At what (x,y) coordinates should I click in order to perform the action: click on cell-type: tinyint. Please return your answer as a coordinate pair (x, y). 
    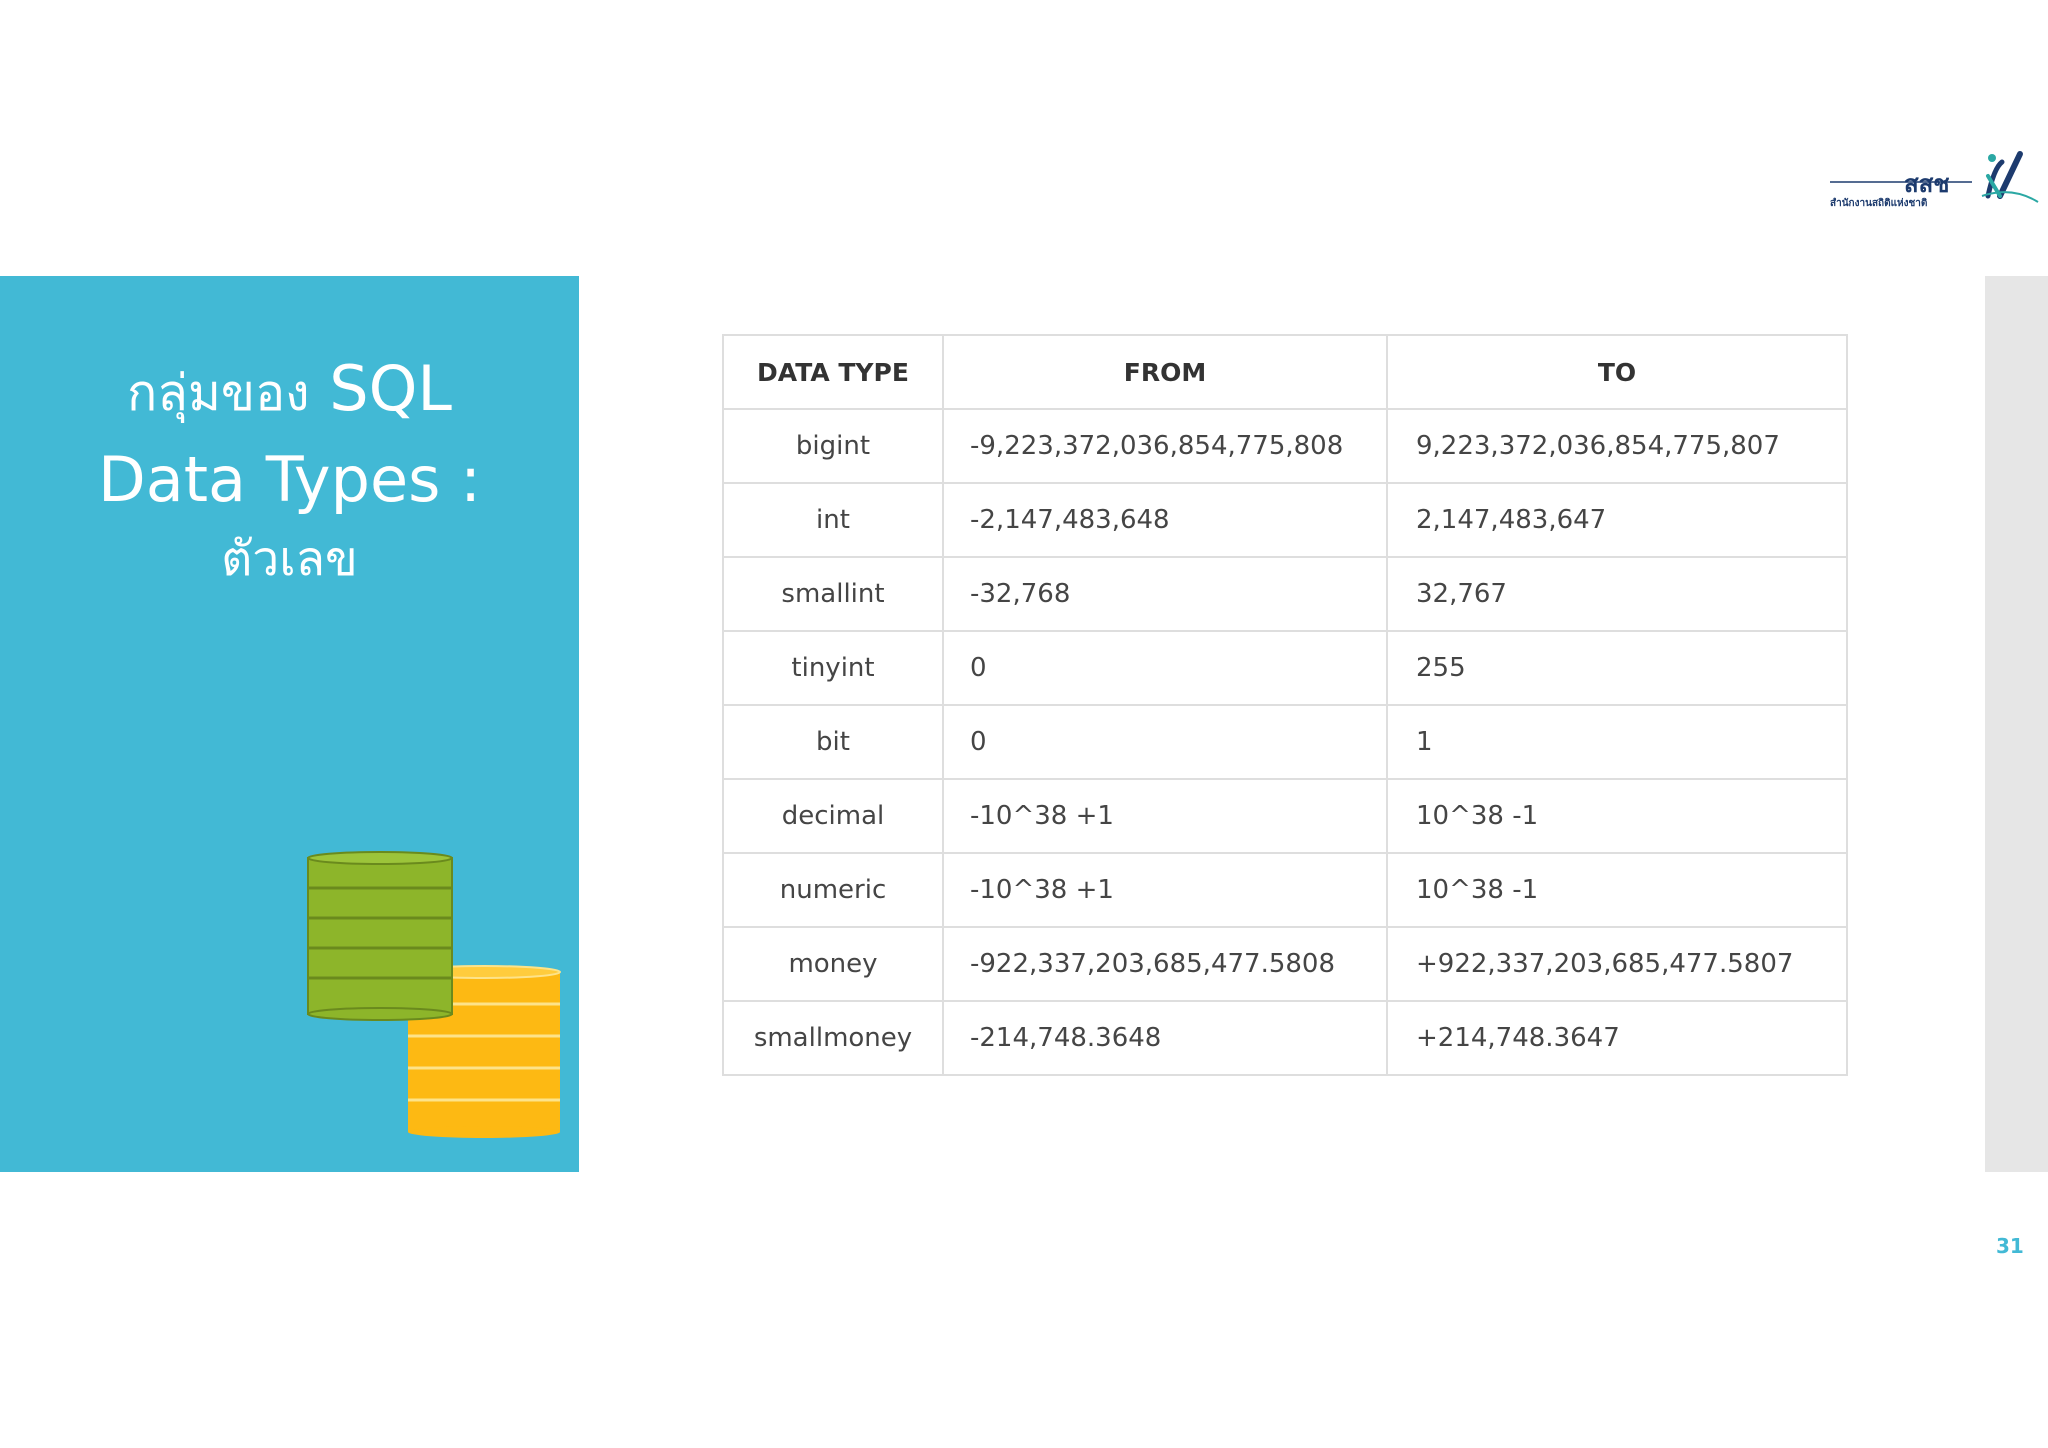
    Looking at the image, I should click on (833, 668).